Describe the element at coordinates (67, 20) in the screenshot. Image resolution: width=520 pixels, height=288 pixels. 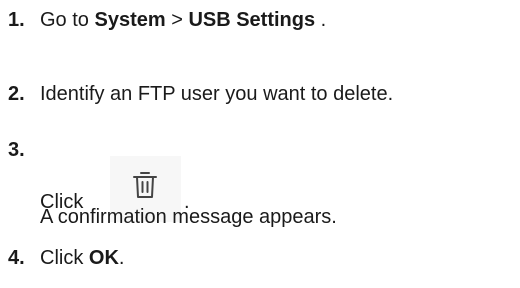
I see `step-text-pre: Go to` at that location.